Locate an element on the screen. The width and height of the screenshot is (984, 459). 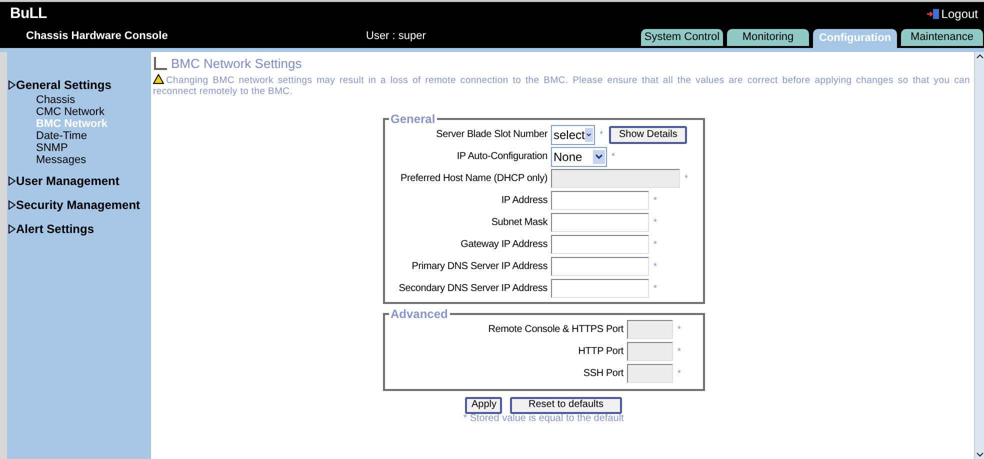
field-label: Server Blade Slot Number is located at coordinates (491, 135).